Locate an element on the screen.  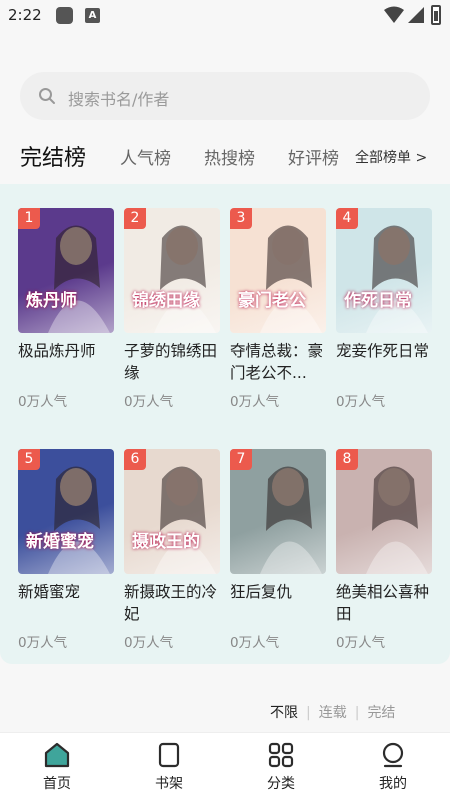
status-time: 2:22 is located at coordinates (25, 15).